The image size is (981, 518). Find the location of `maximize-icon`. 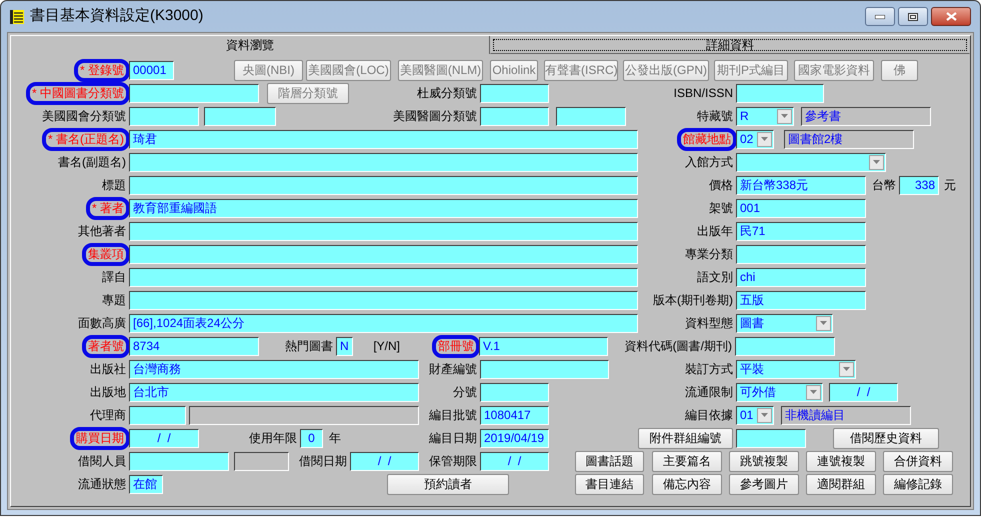

maximize-icon is located at coordinates (913, 16).